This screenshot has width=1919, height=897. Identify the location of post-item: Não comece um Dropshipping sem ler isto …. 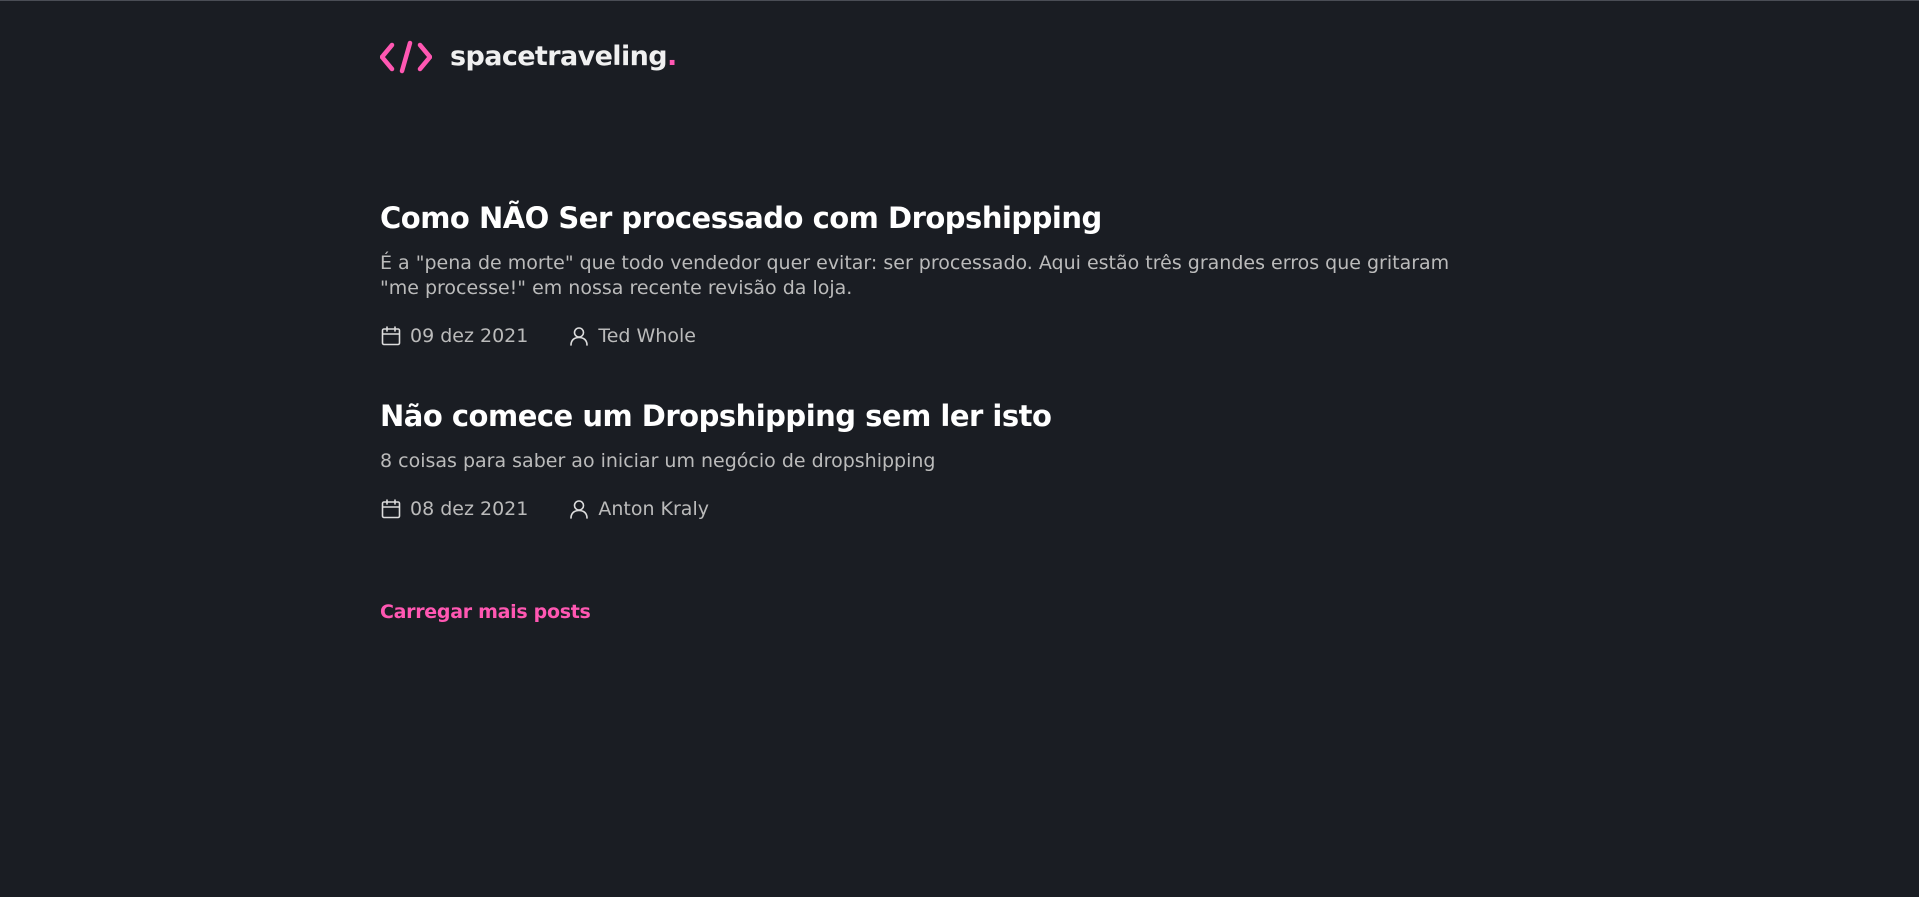
(940, 459).